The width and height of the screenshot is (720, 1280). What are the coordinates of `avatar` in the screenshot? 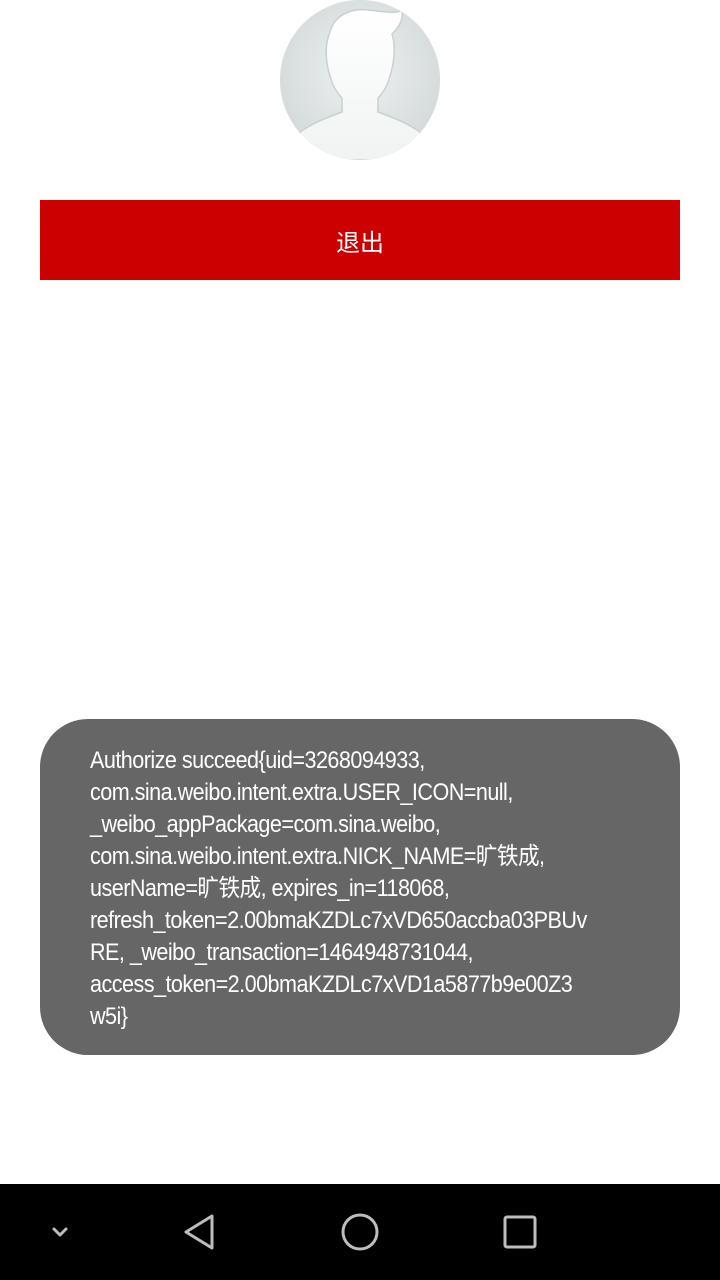 It's located at (360, 80).